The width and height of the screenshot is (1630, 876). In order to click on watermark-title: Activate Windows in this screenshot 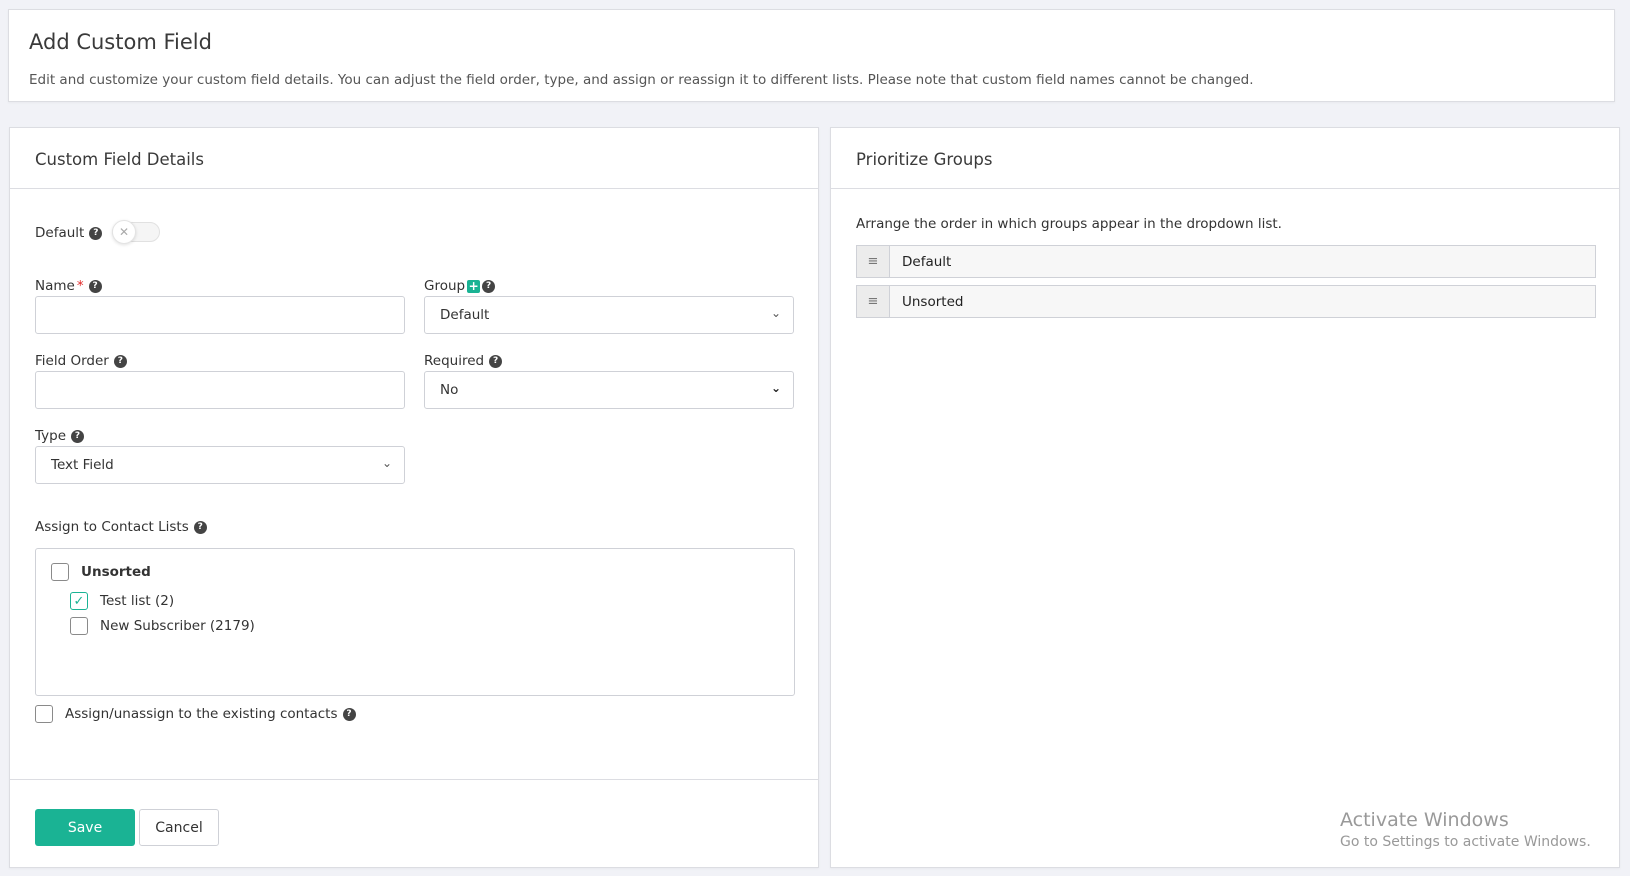, I will do `click(1424, 820)`.